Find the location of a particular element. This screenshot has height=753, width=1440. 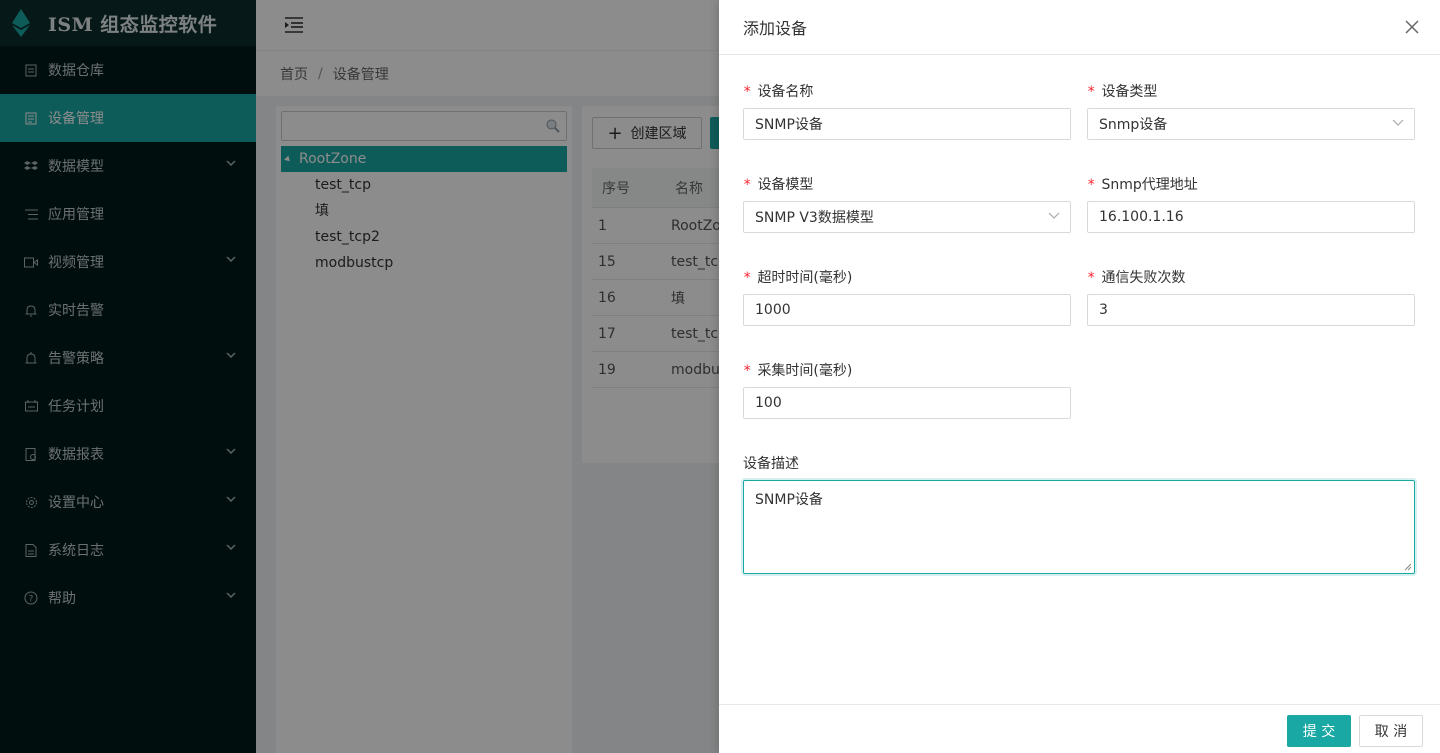

fail-count-input: 3 is located at coordinates (1251, 310).